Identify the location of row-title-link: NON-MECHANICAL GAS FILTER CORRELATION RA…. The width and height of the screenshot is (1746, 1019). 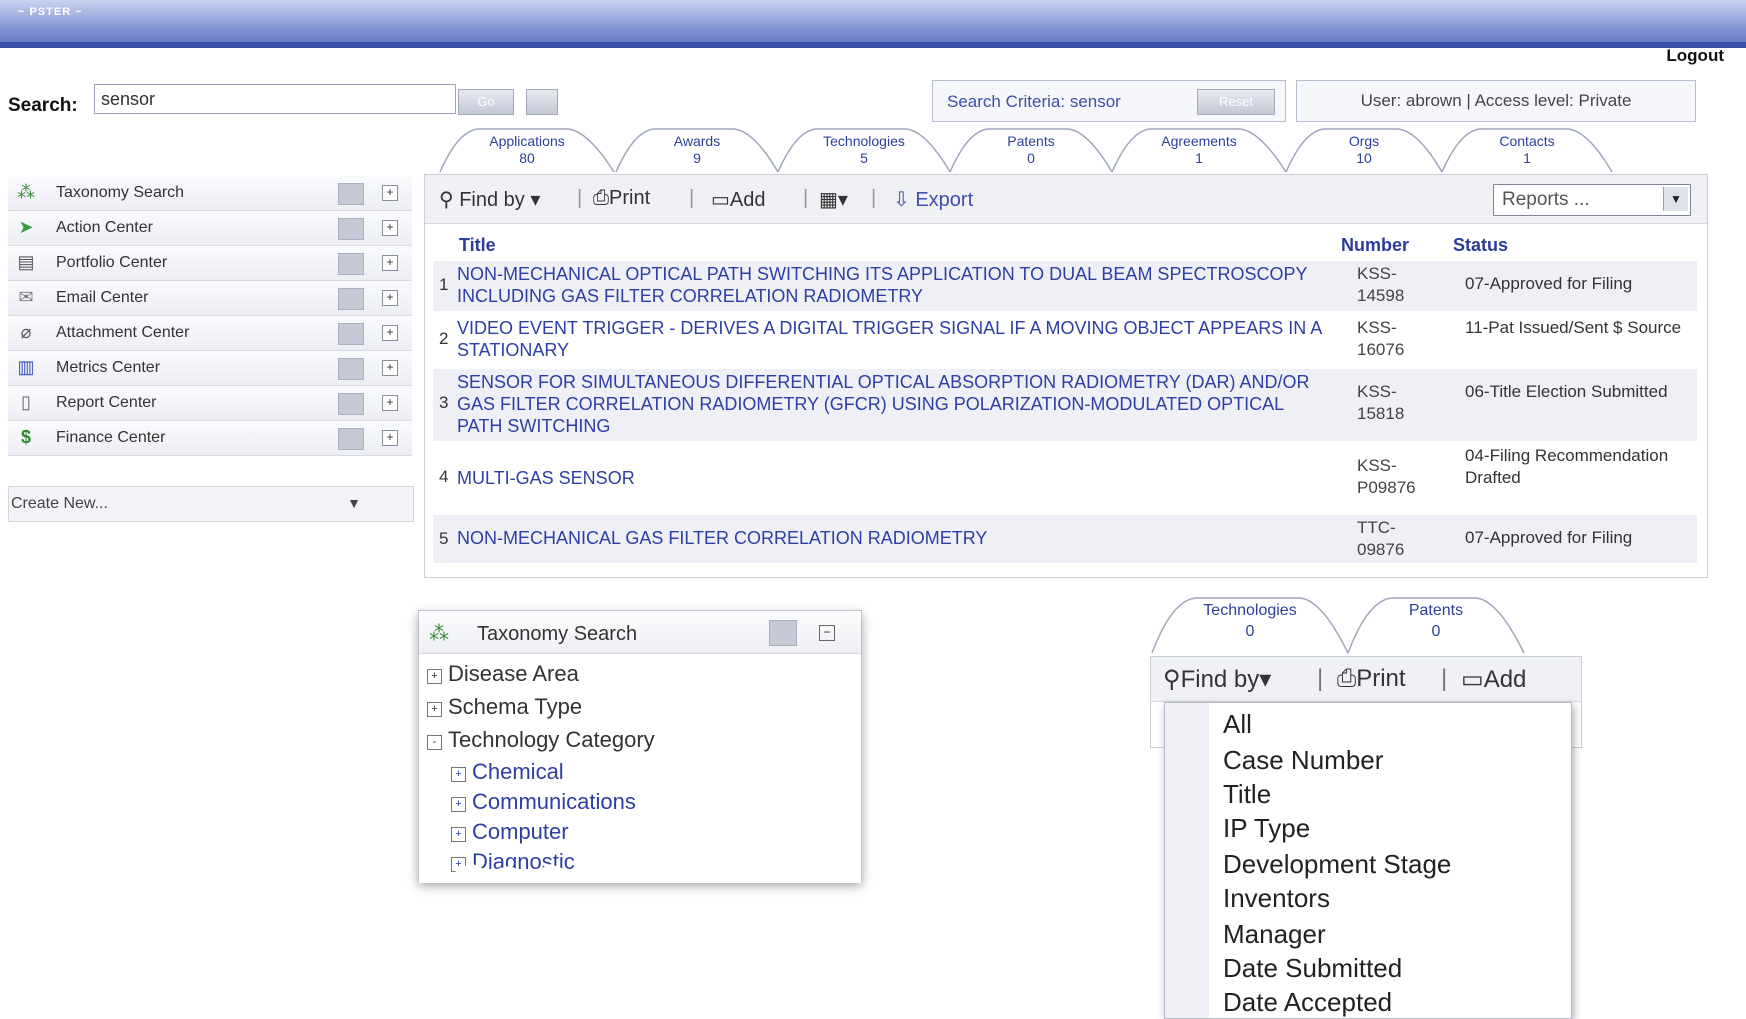
(892, 538).